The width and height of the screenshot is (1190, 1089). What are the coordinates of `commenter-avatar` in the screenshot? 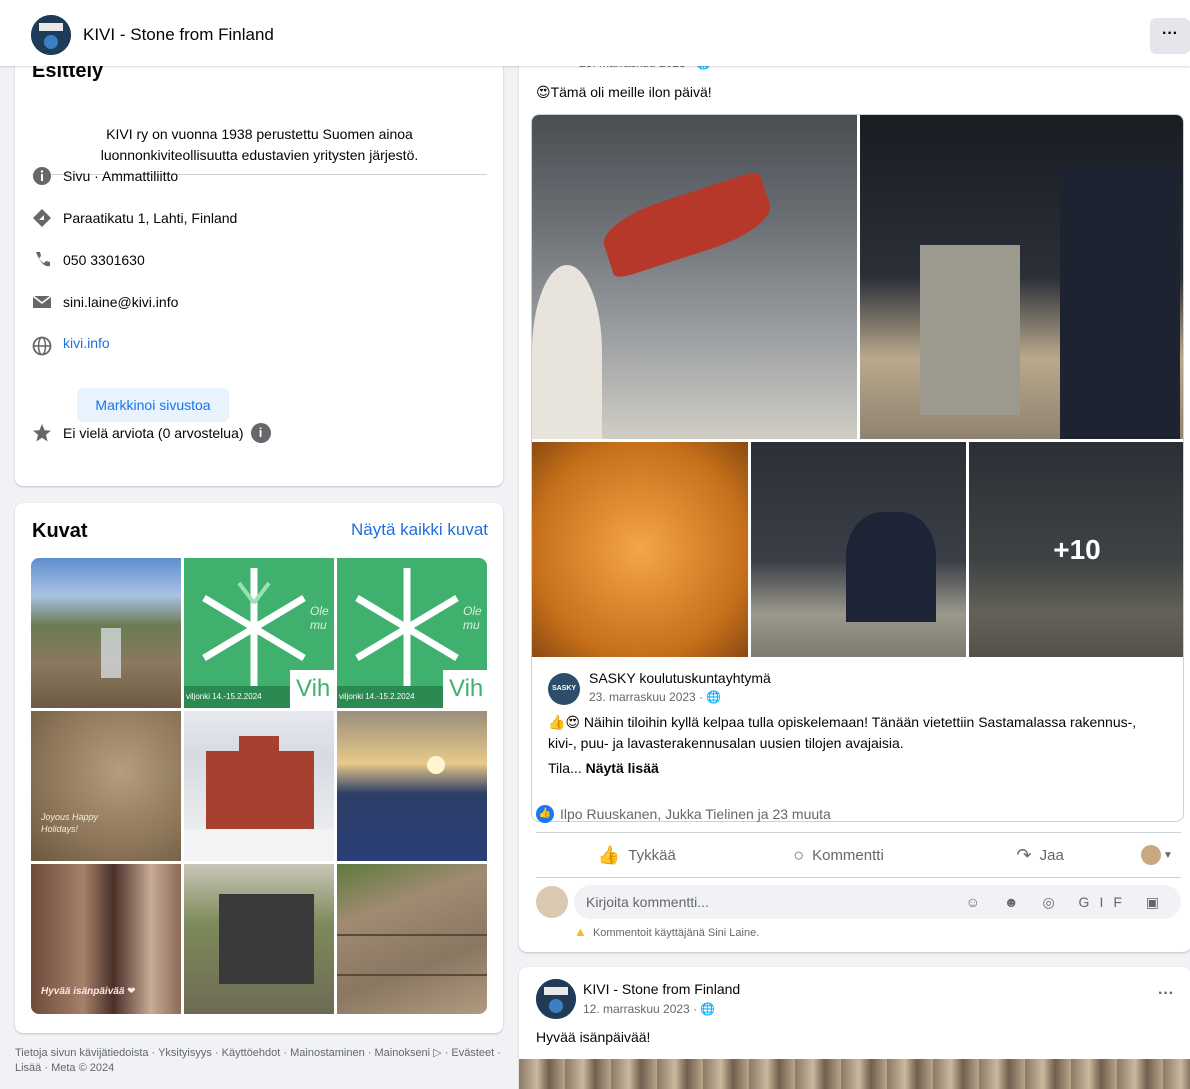 It's located at (552, 902).